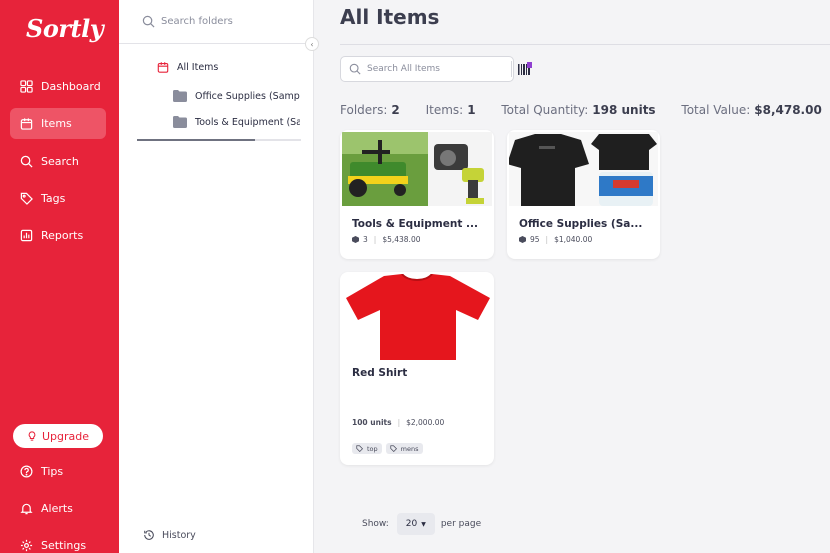 The image size is (830, 553). What do you see at coordinates (390, 17) in the screenshot?
I see `page-title: All Items` at bounding box center [390, 17].